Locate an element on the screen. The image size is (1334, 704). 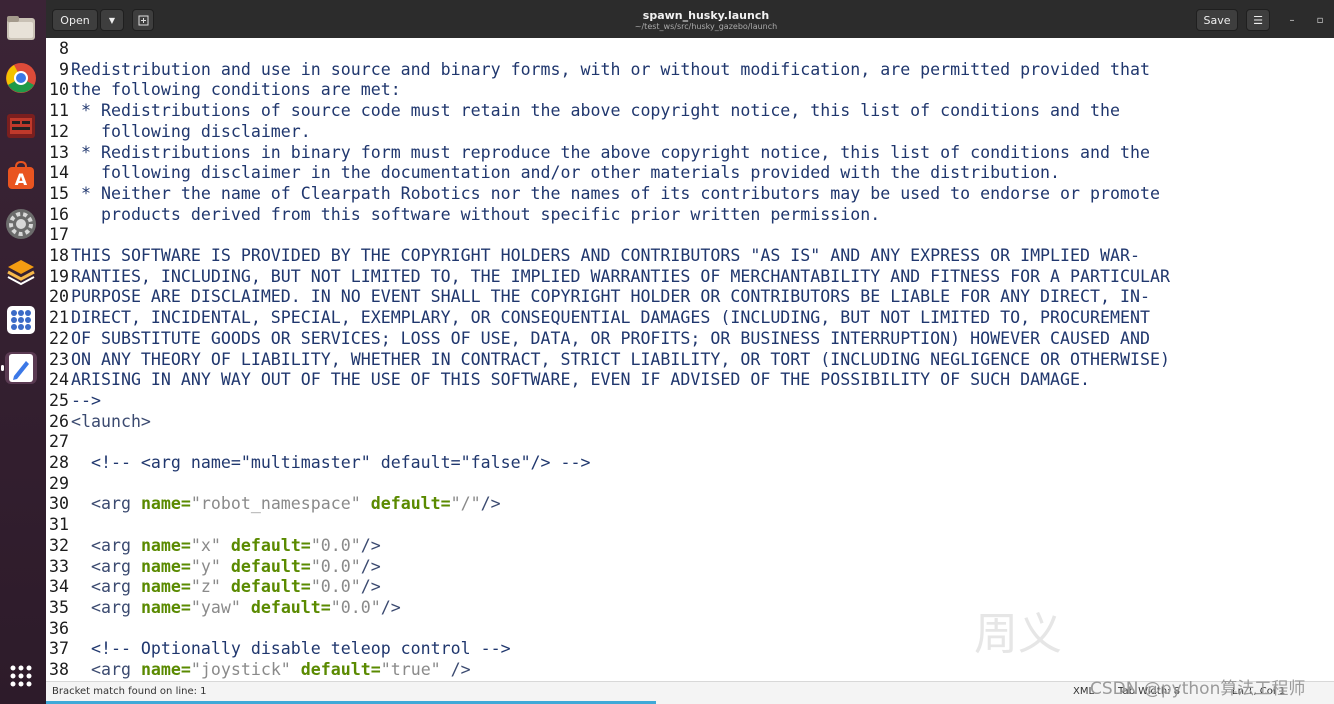
code-line: 32 <arg name="x" default="0.0"/> is located at coordinates (690, 545).